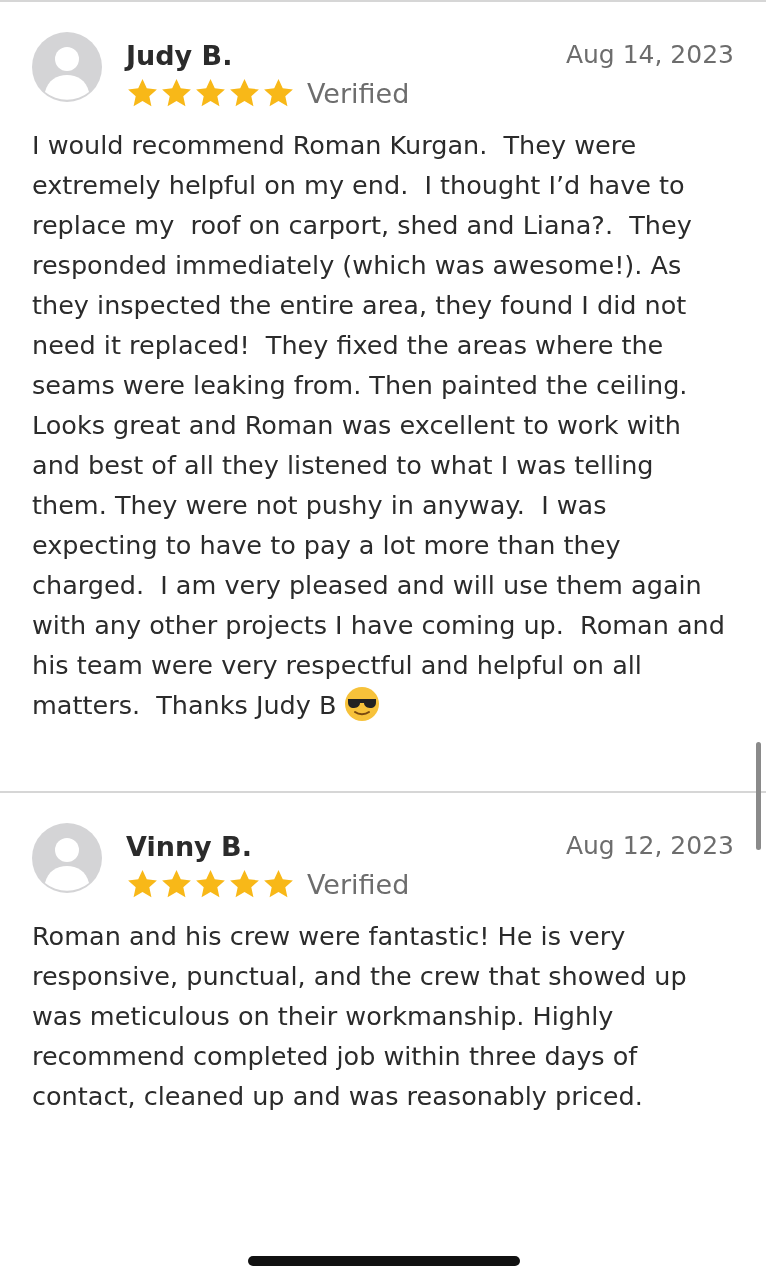 This screenshot has width=766, height=1280. I want to click on reviewer-name: Vinny B., so click(189, 846).